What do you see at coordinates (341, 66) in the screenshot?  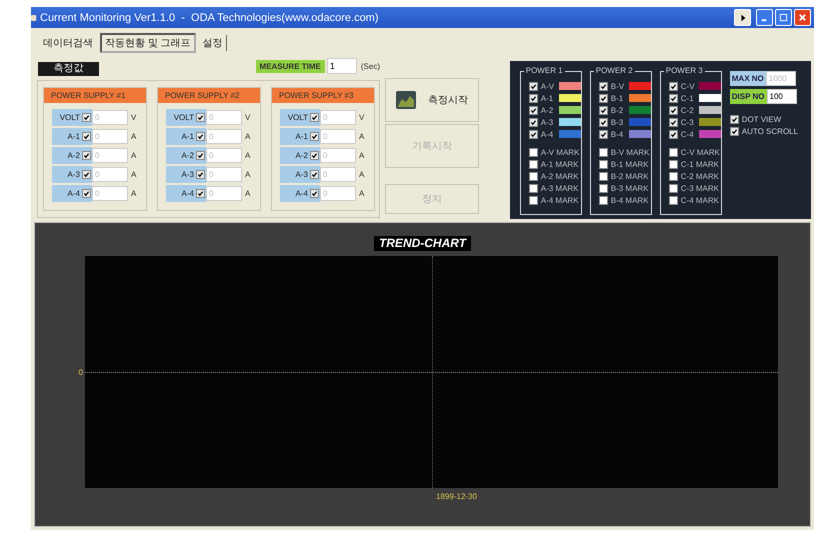 I see `measure-time-field: 1` at bounding box center [341, 66].